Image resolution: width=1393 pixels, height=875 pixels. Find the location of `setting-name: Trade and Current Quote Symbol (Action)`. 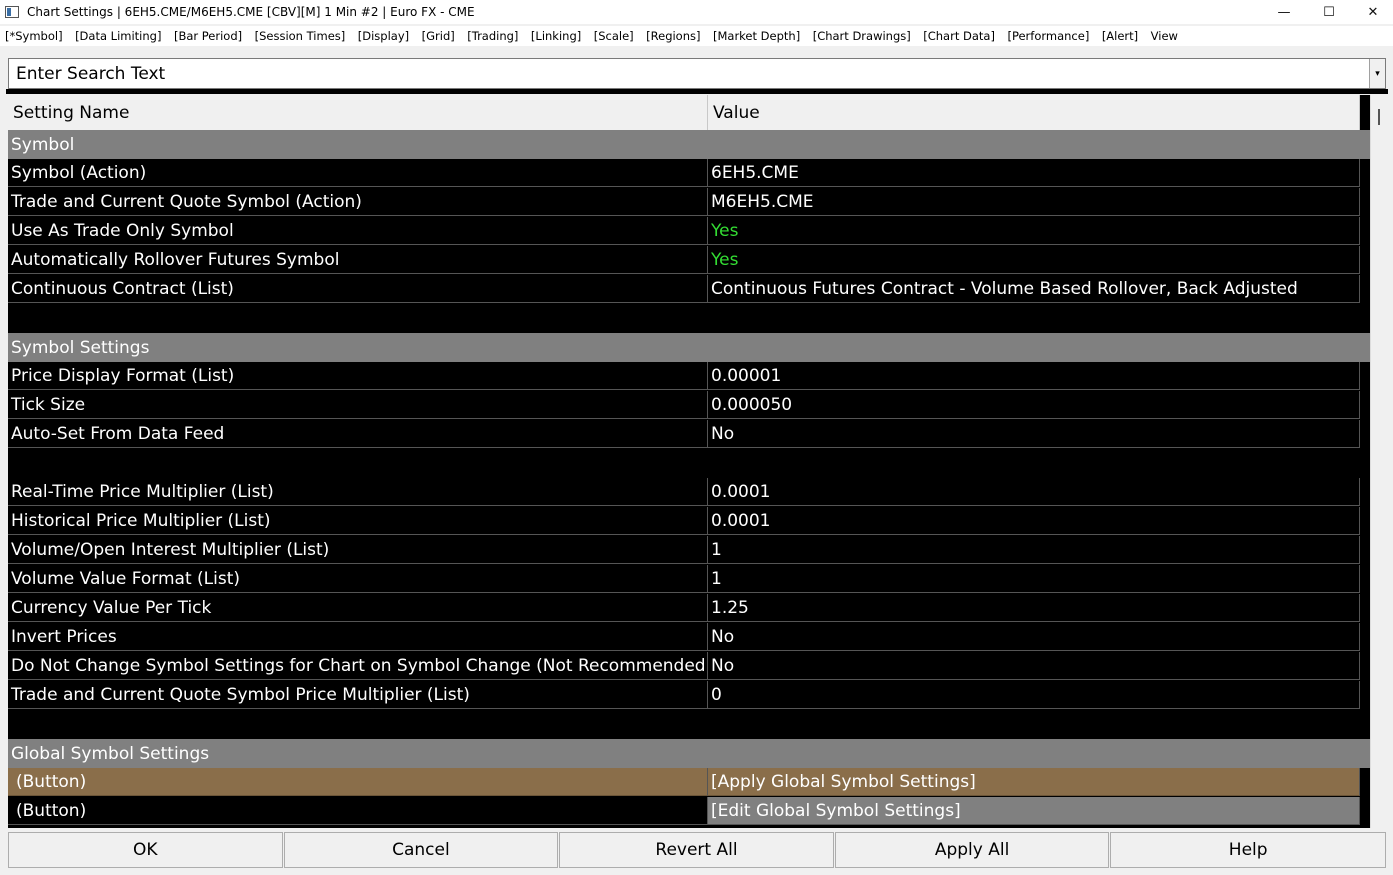

setting-name: Trade and Current Quote Symbol (Action) is located at coordinates (358, 202).